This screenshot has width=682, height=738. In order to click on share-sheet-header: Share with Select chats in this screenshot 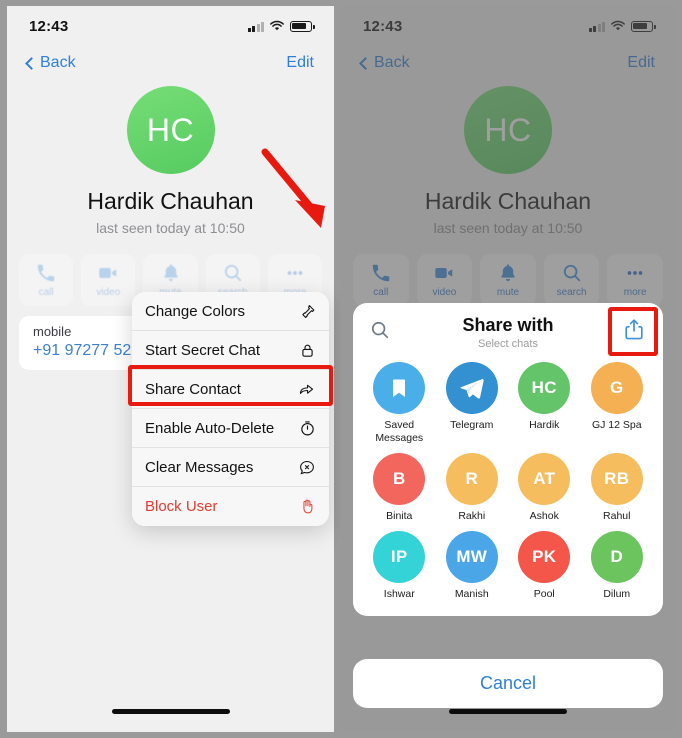, I will do `click(508, 331)`.